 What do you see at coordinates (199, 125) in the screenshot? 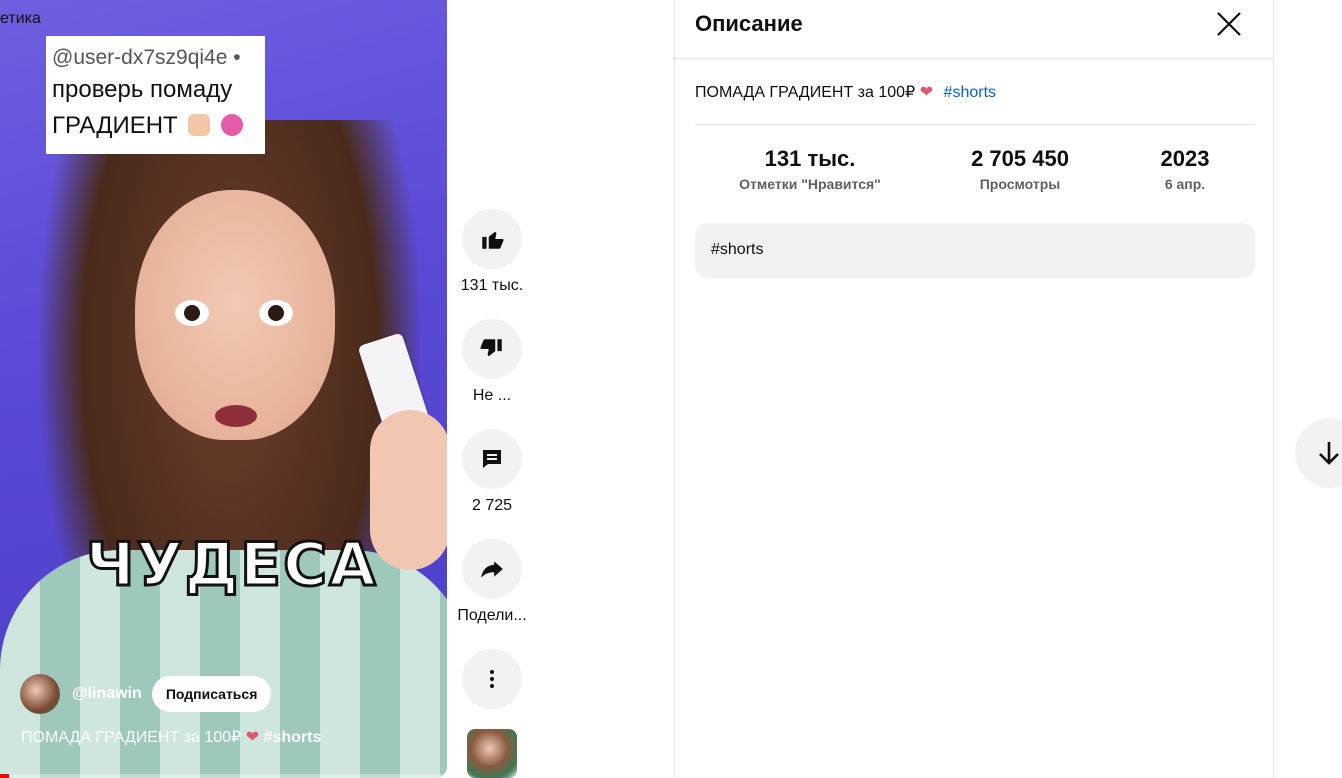
I see `praying-hands-emoji-icon` at bounding box center [199, 125].